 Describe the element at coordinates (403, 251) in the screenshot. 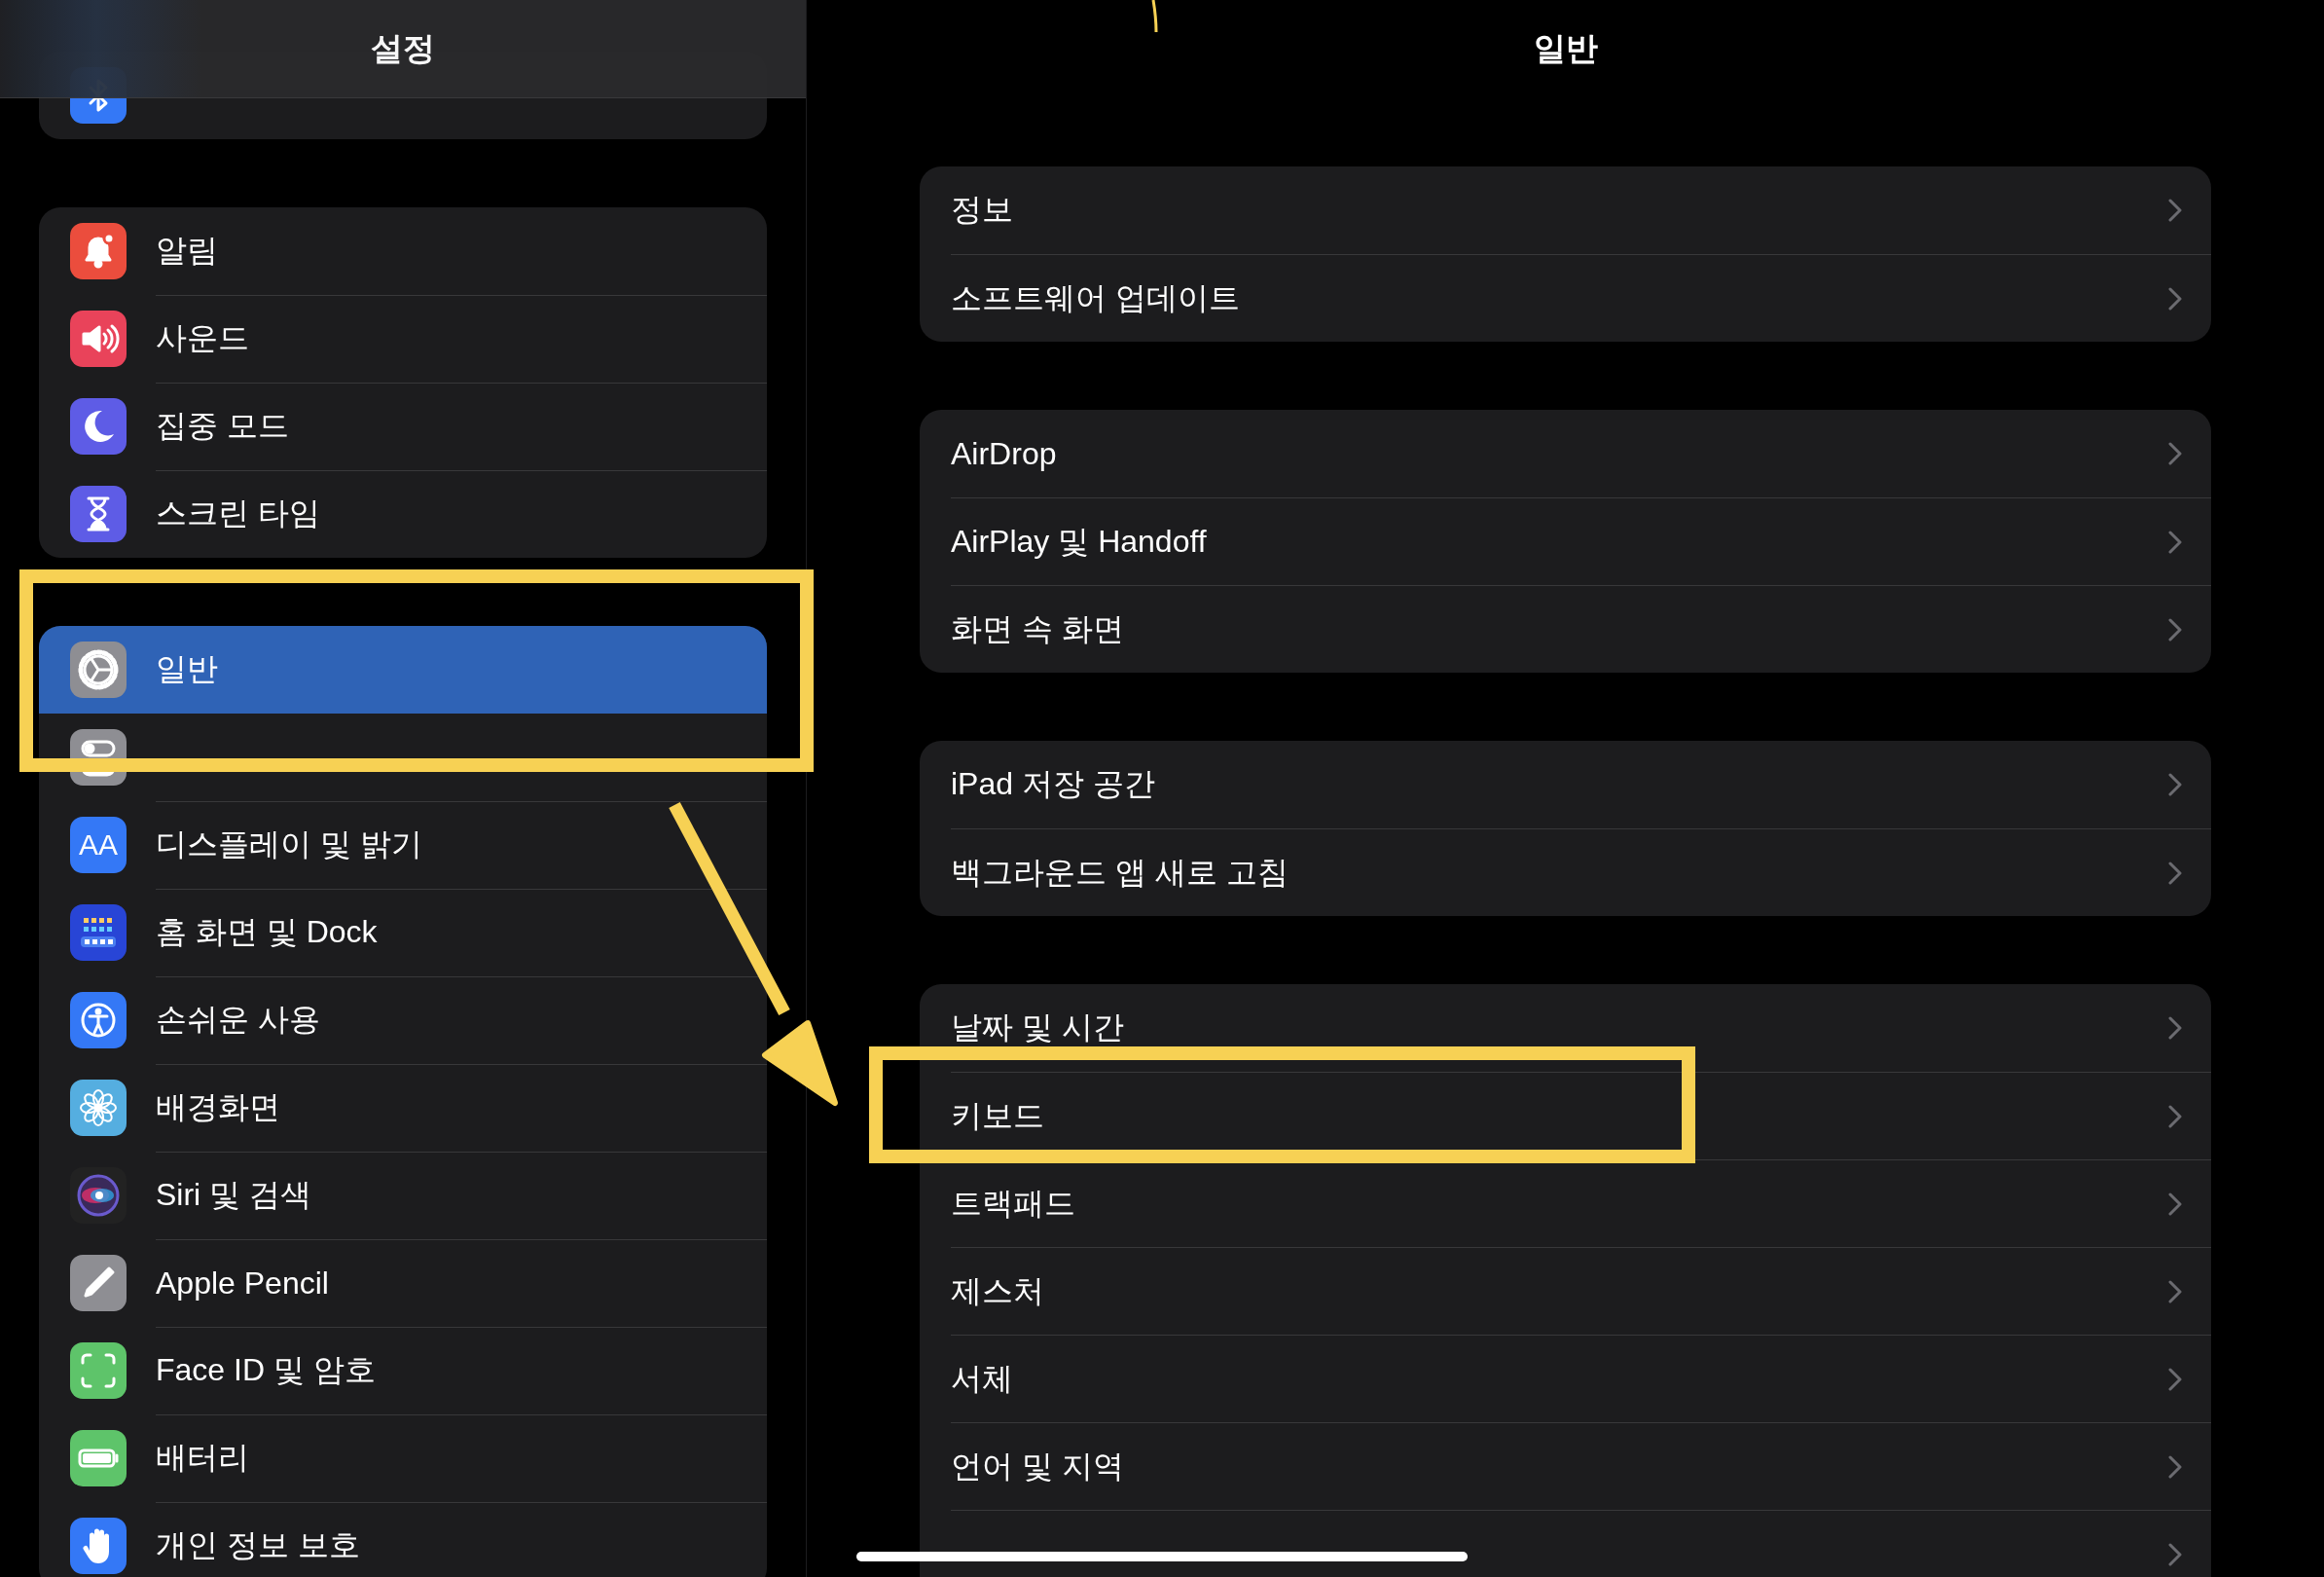

I see `settings-item: 알림` at that location.